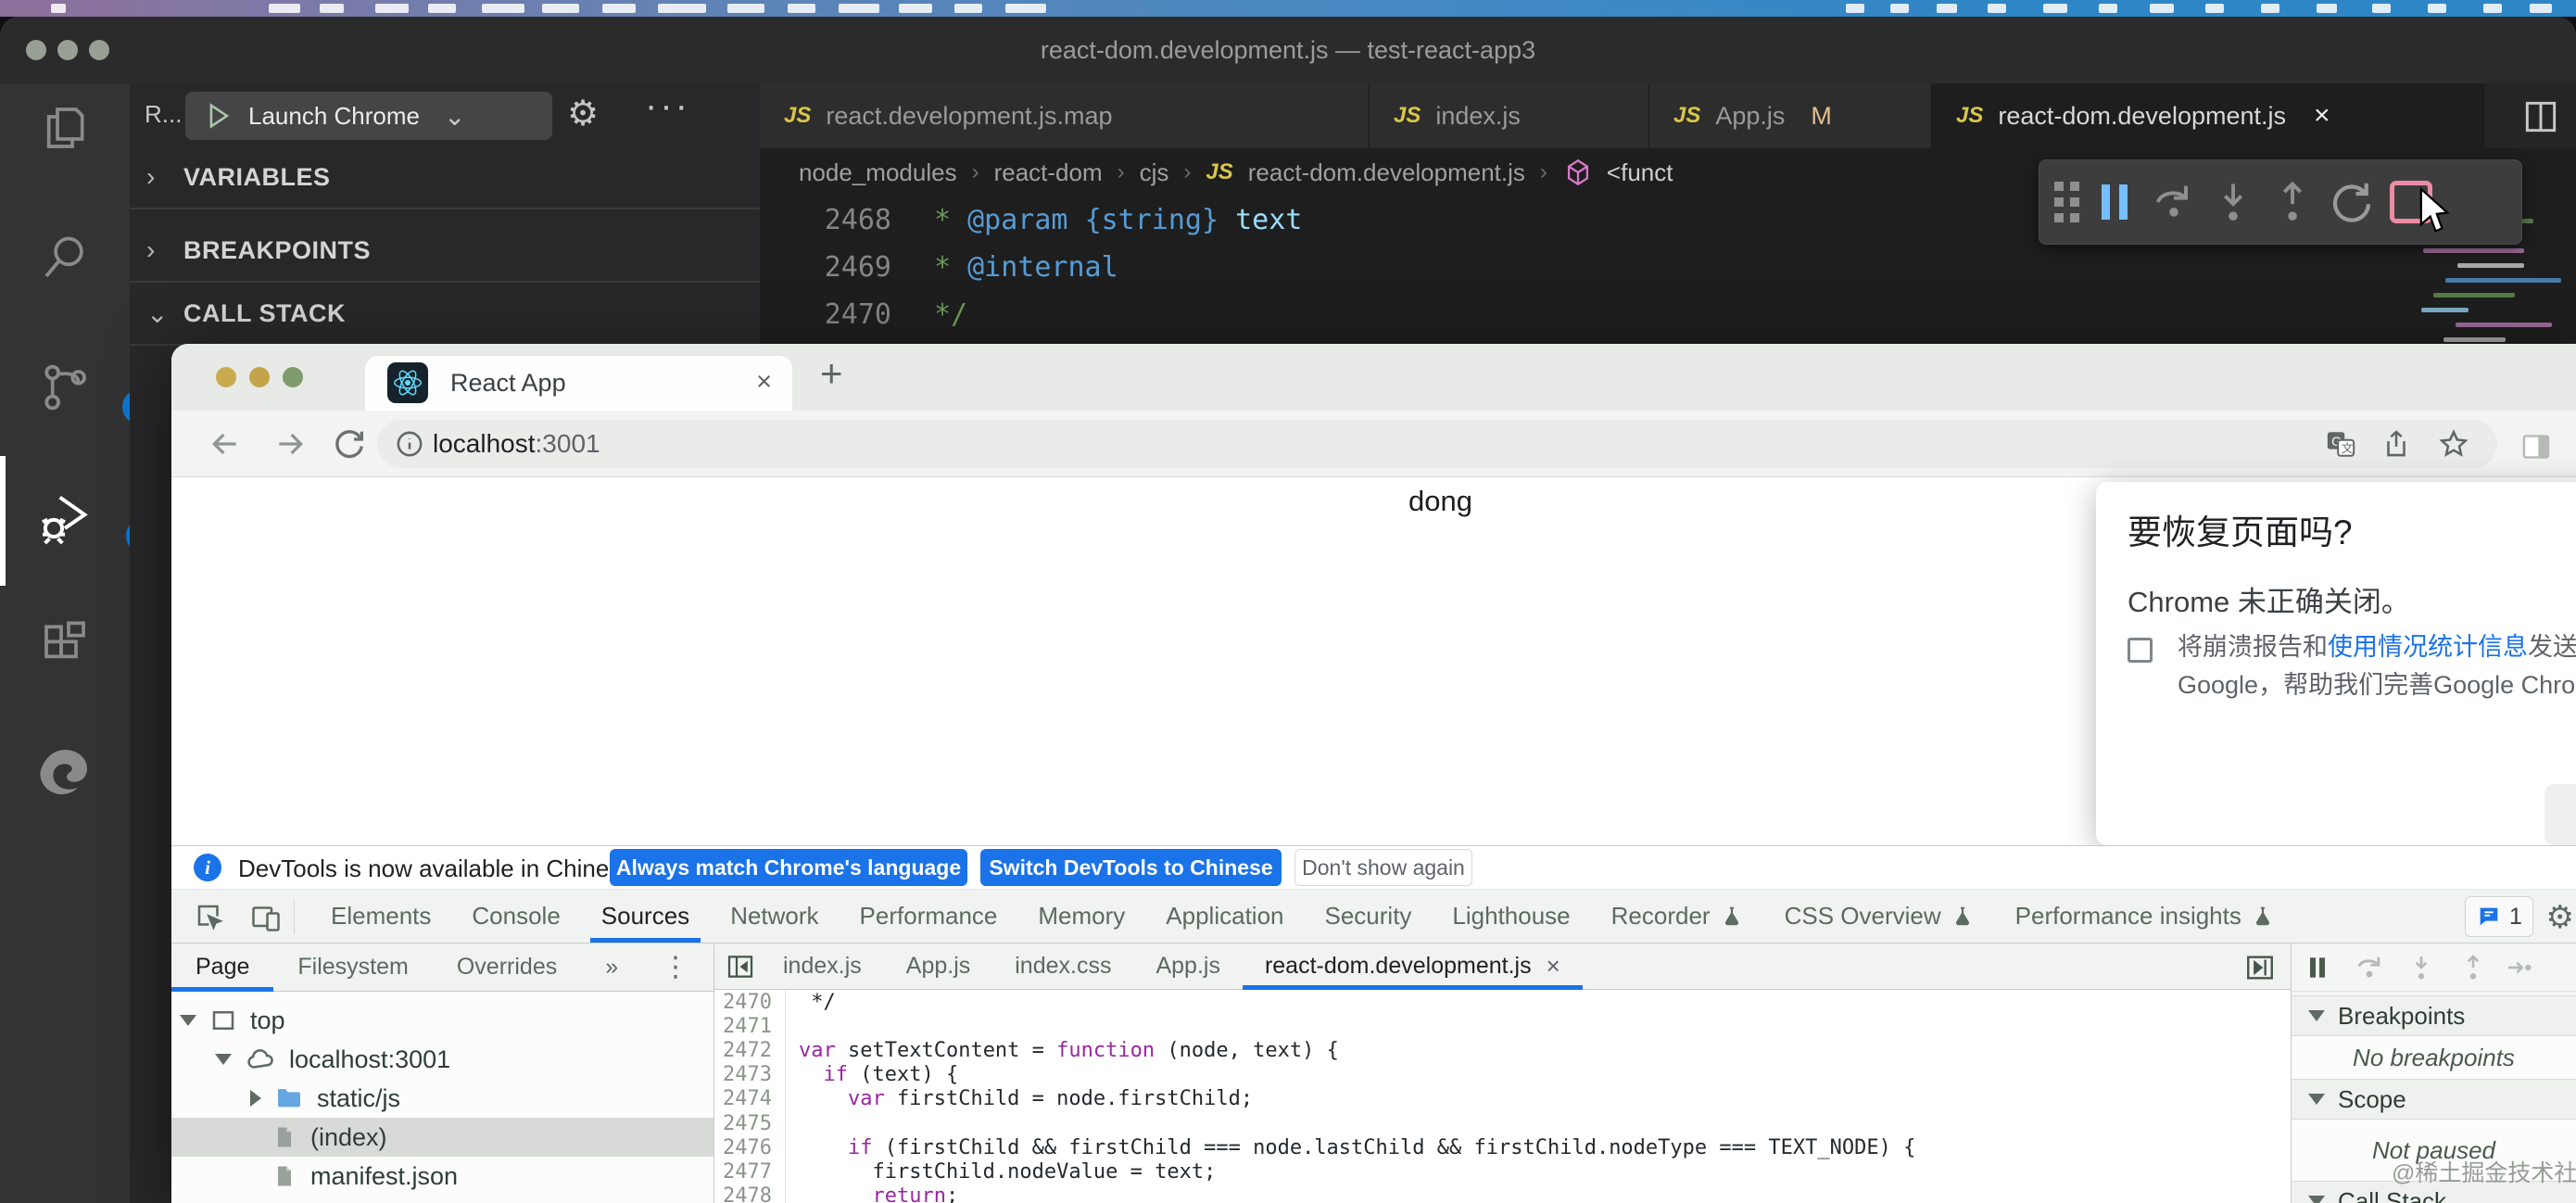 Image resolution: width=2576 pixels, height=1203 pixels. What do you see at coordinates (65, 644) in the screenshot?
I see `extensions-icon` at bounding box center [65, 644].